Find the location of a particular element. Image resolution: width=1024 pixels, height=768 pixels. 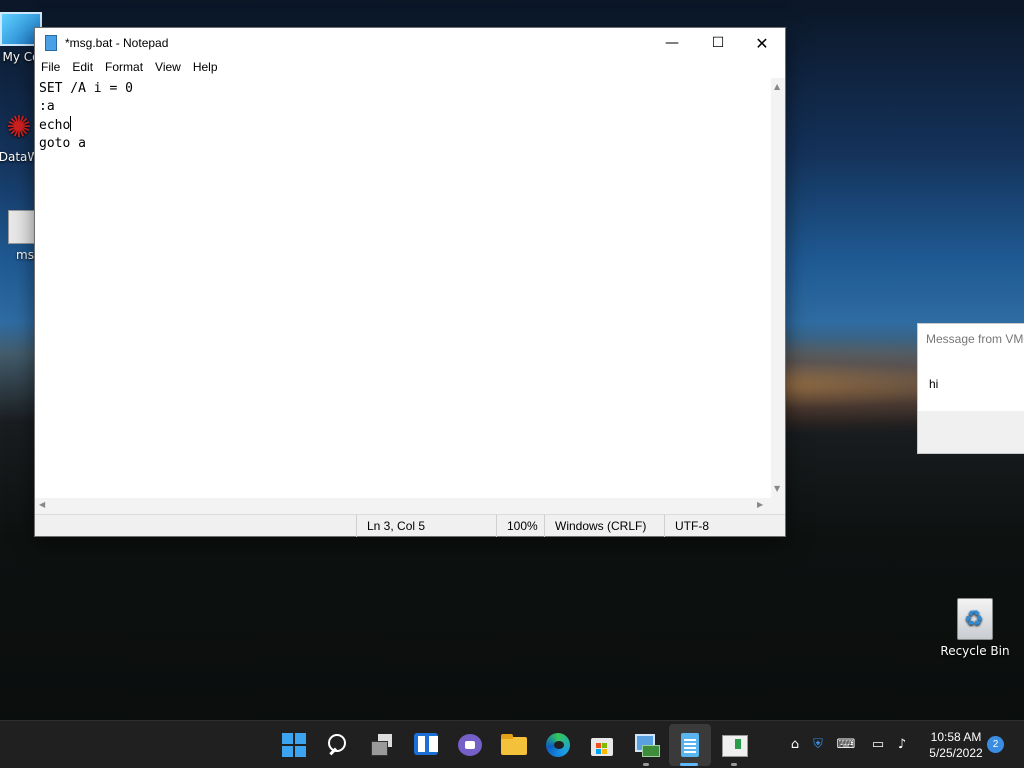

clock-time: 10:58 AM is located at coordinates (956, 737).